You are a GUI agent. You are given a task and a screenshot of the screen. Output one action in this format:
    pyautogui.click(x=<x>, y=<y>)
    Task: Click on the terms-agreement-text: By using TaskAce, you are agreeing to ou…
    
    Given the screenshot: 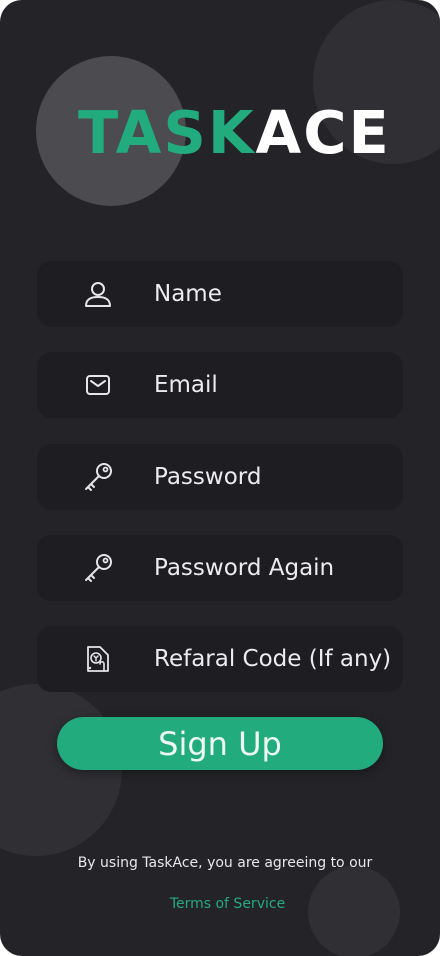 What is the action you would take?
    pyautogui.click(x=225, y=863)
    